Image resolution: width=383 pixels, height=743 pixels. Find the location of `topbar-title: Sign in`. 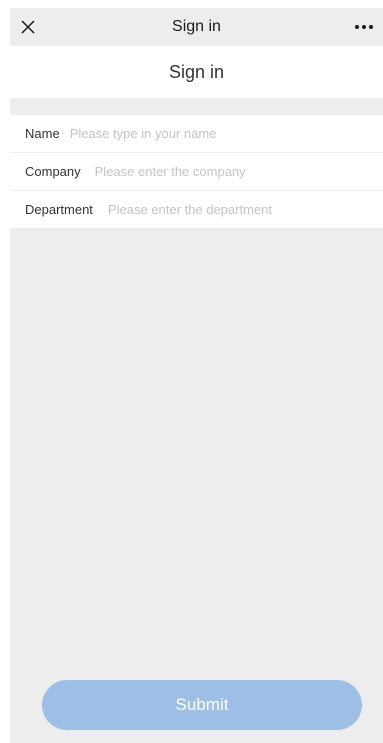

topbar-title: Sign in is located at coordinates (196, 26).